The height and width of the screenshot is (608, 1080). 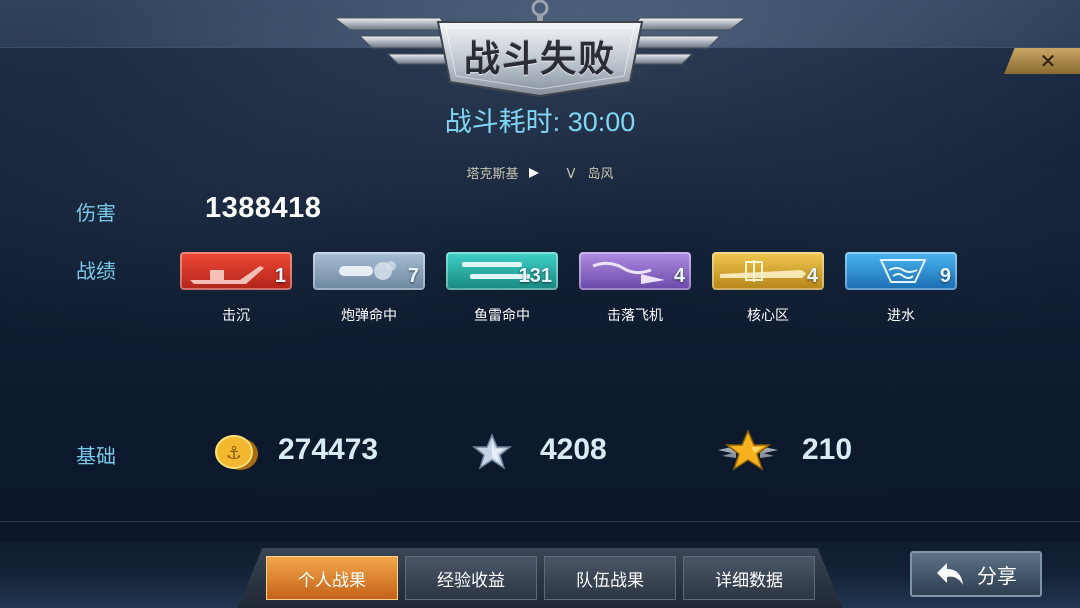 I want to click on medal-count: 131, so click(x=535, y=276).